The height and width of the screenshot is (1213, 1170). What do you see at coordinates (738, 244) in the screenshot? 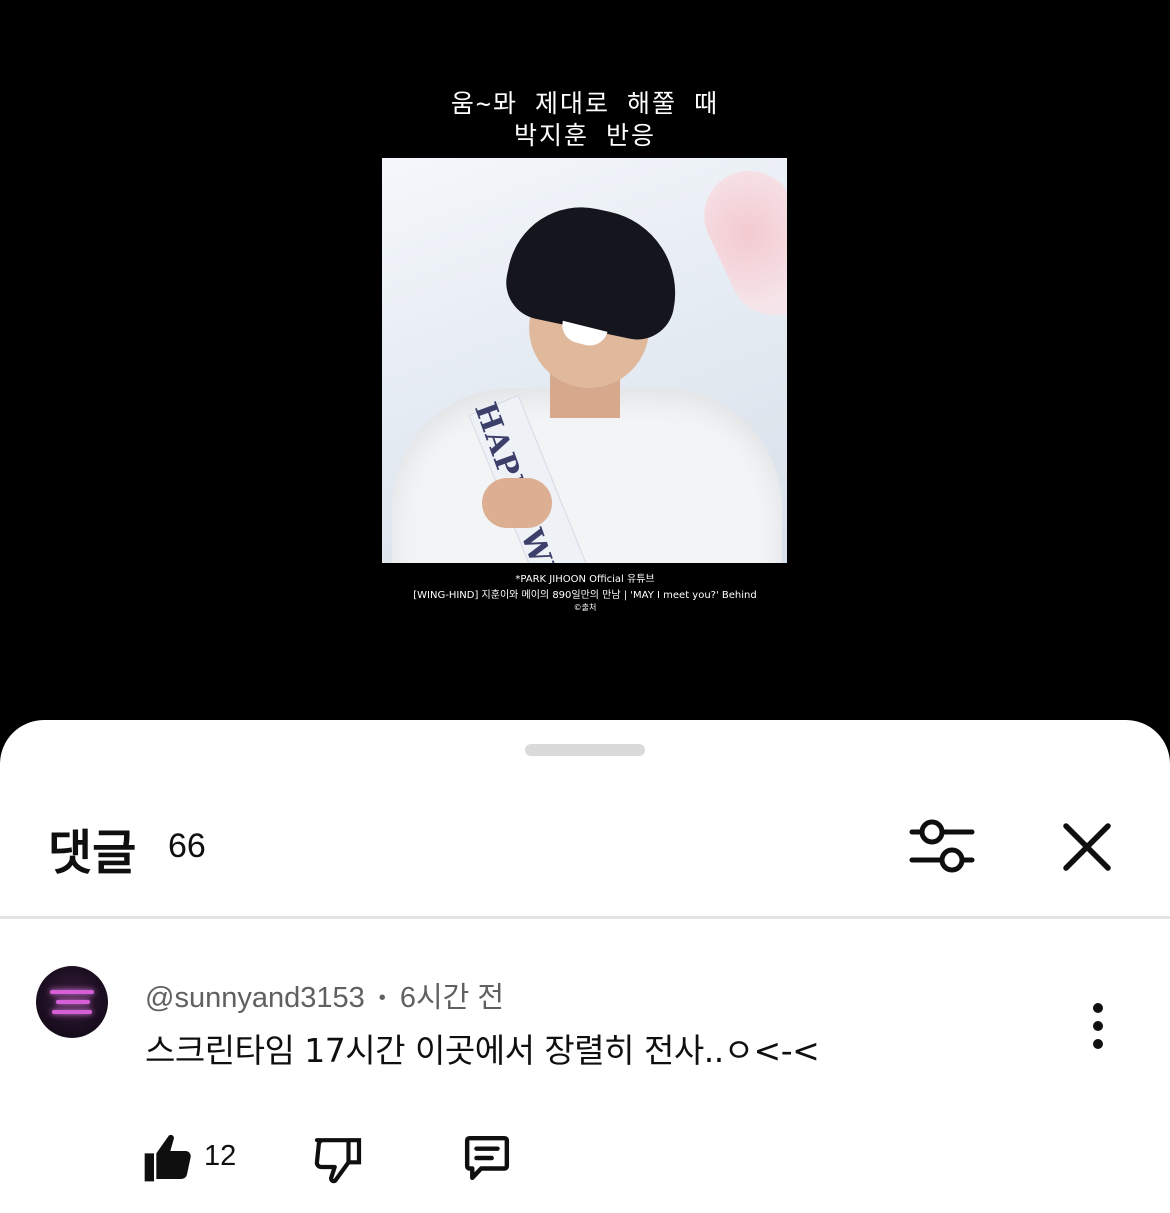
I see `thumbnail-blur-shape` at bounding box center [738, 244].